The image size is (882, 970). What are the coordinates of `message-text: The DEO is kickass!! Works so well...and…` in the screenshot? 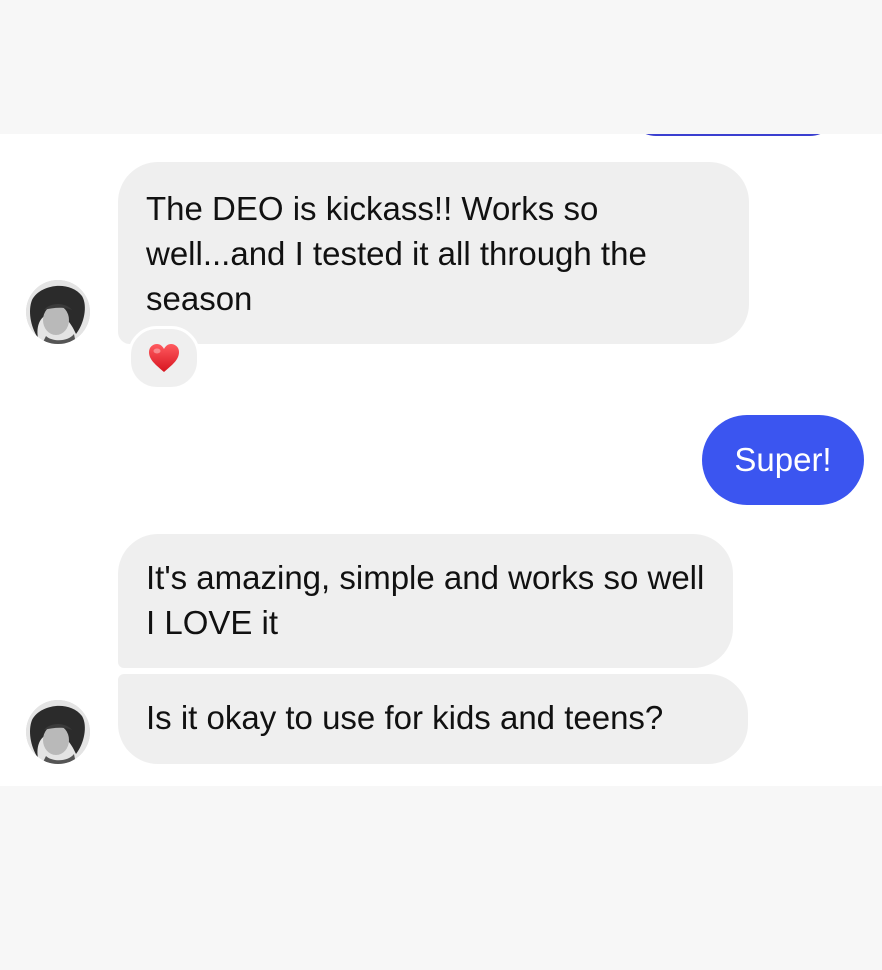 It's located at (396, 253).